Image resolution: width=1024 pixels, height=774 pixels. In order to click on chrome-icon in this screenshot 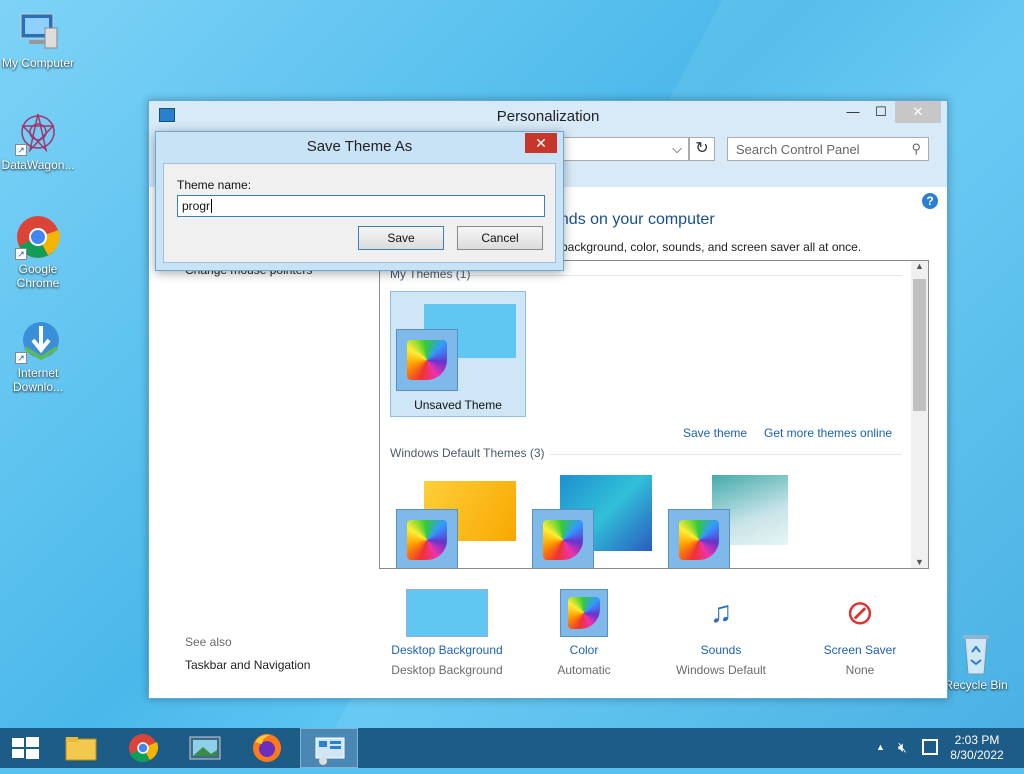, I will do `click(144, 748)`.